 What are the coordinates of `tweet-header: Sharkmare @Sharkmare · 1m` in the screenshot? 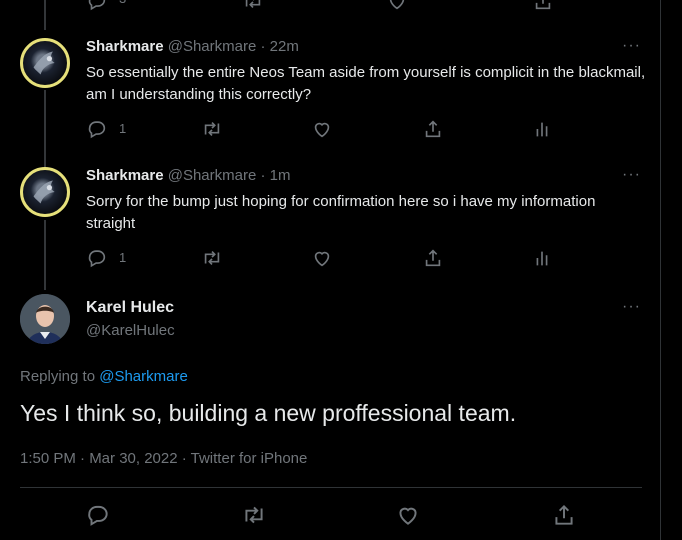 It's located at (188, 175).